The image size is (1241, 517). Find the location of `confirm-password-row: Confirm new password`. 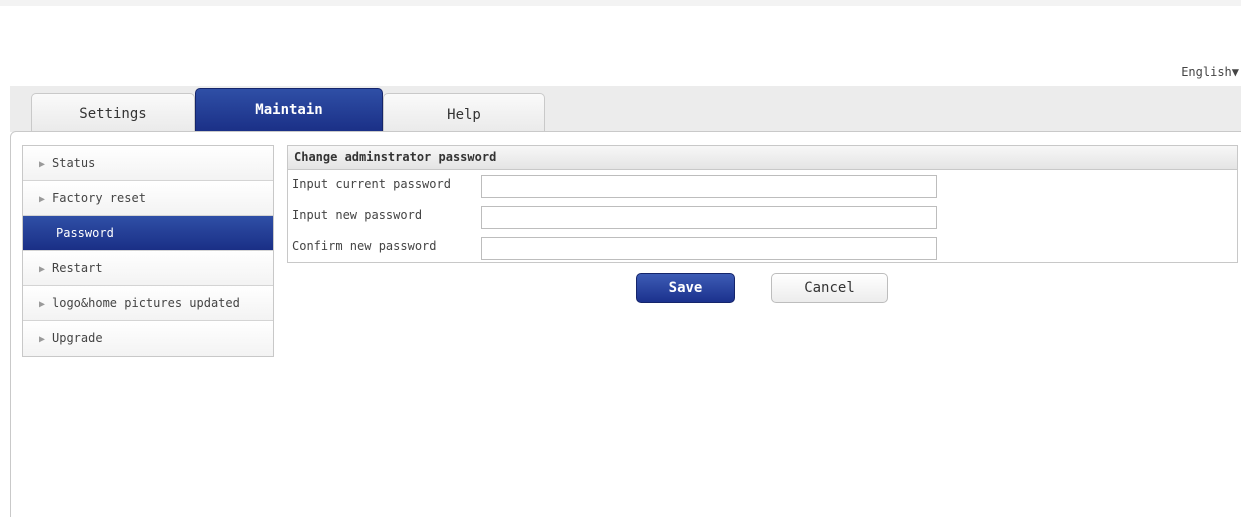

confirm-password-row: Confirm new password is located at coordinates (762, 247).